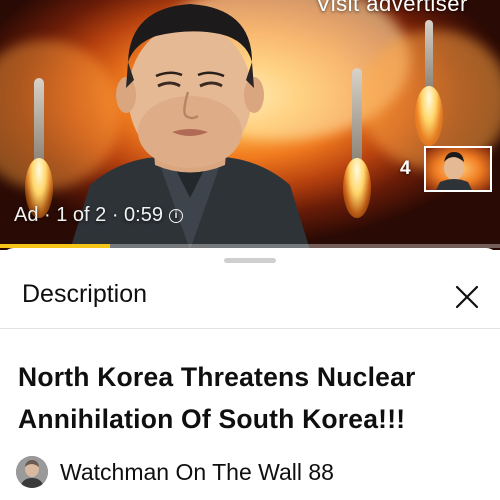 The image size is (500, 500). I want to click on info-icon: i, so click(175, 215).